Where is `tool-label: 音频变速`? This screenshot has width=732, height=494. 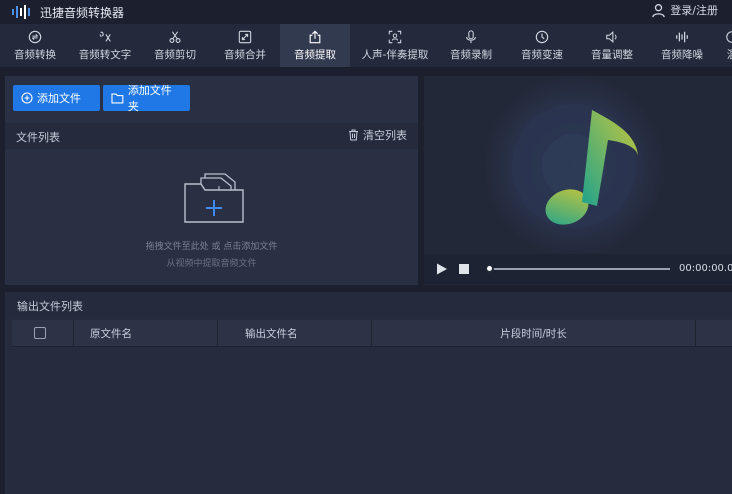 tool-label: 音频变速 is located at coordinates (542, 55).